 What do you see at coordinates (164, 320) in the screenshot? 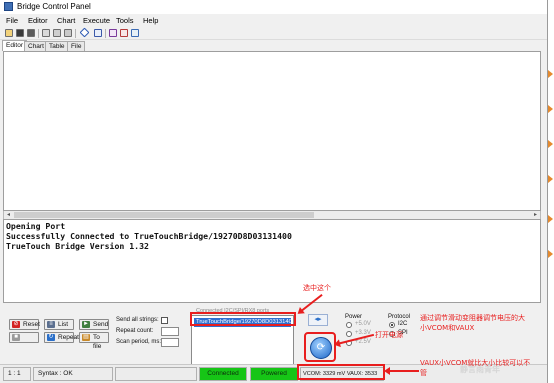
I see `send-all-checkbox` at bounding box center [164, 320].